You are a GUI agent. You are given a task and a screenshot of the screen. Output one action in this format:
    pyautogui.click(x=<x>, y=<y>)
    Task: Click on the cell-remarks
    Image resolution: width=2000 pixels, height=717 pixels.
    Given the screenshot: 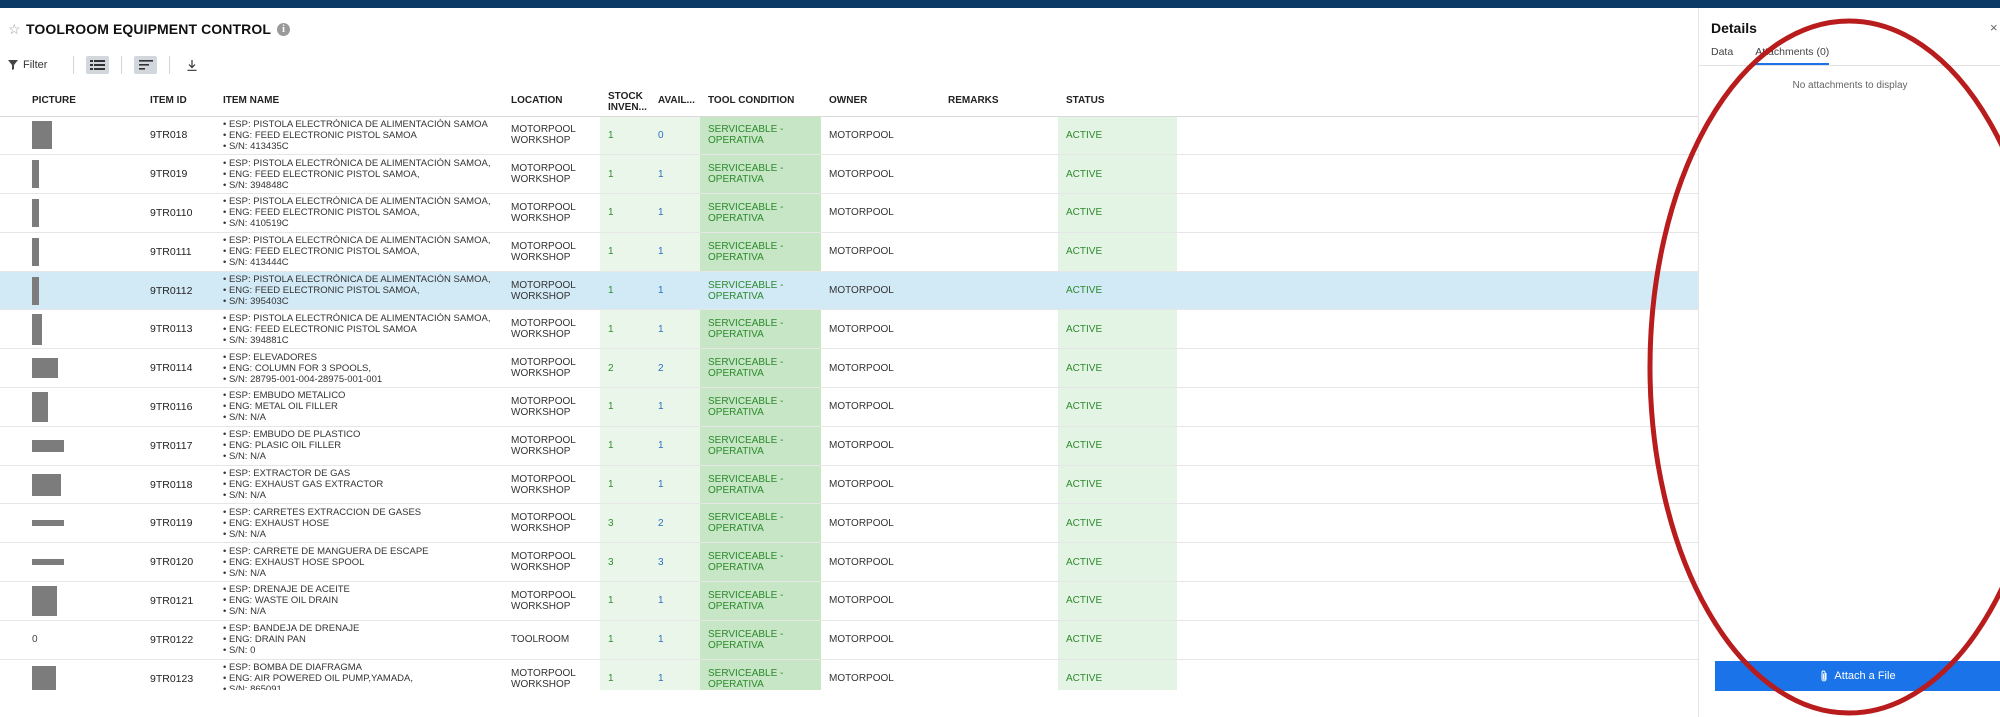 What is the action you would take?
    pyautogui.click(x=999, y=674)
    